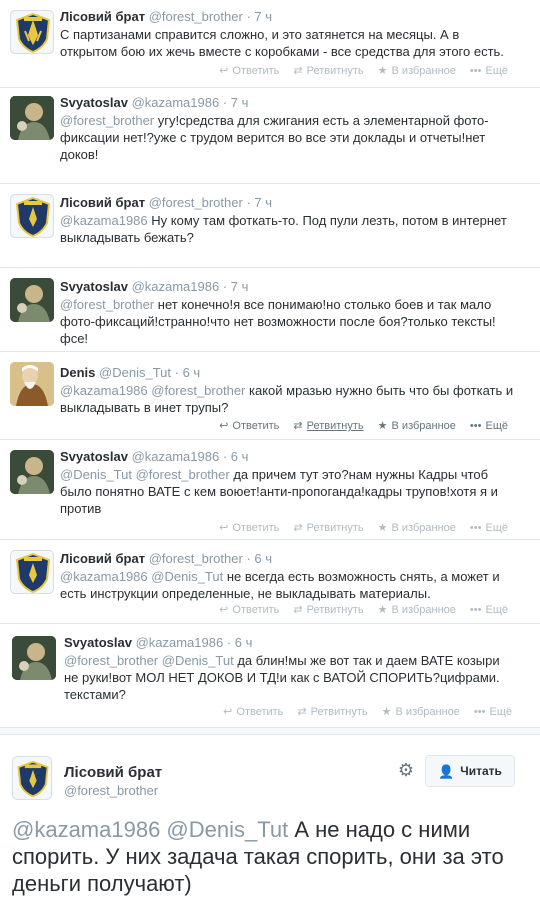  Describe the element at coordinates (111, 790) in the screenshot. I see `detail-username: @forest_brother` at that location.